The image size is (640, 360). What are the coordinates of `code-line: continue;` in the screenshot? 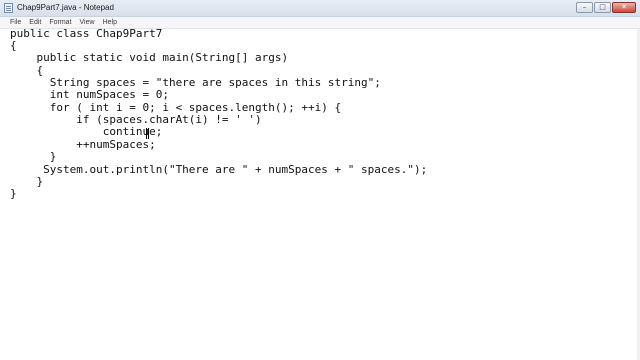 It's located at (86, 131).